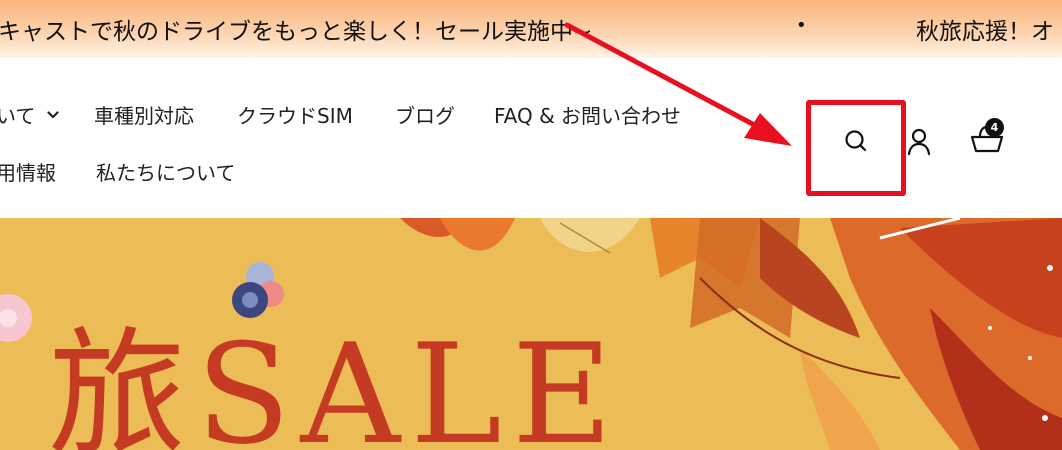 Image resolution: width=1062 pixels, height=450 pixels. I want to click on chevron-down-icon, so click(53, 114).